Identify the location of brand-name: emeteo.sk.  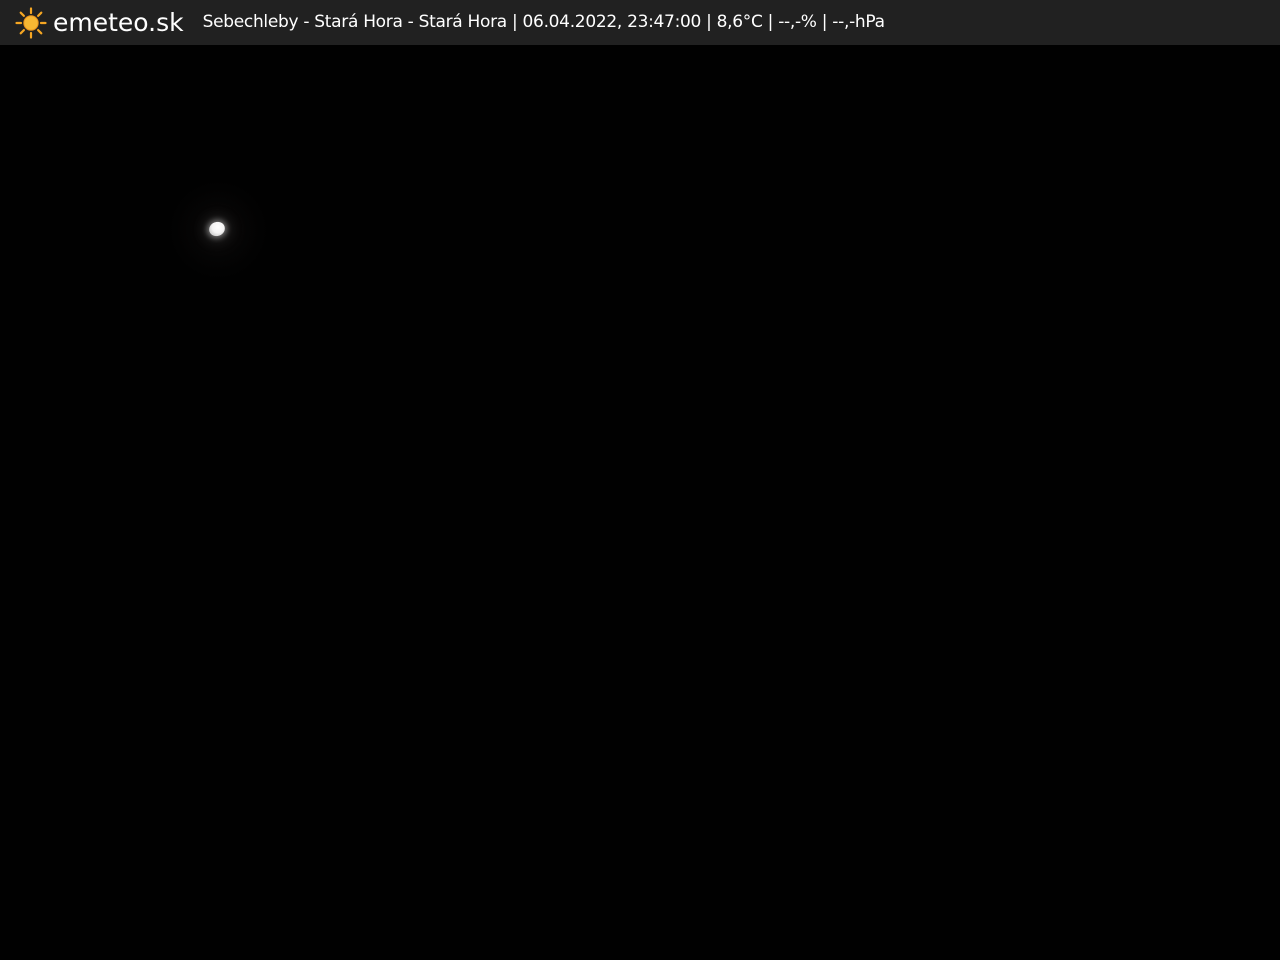
(118, 22).